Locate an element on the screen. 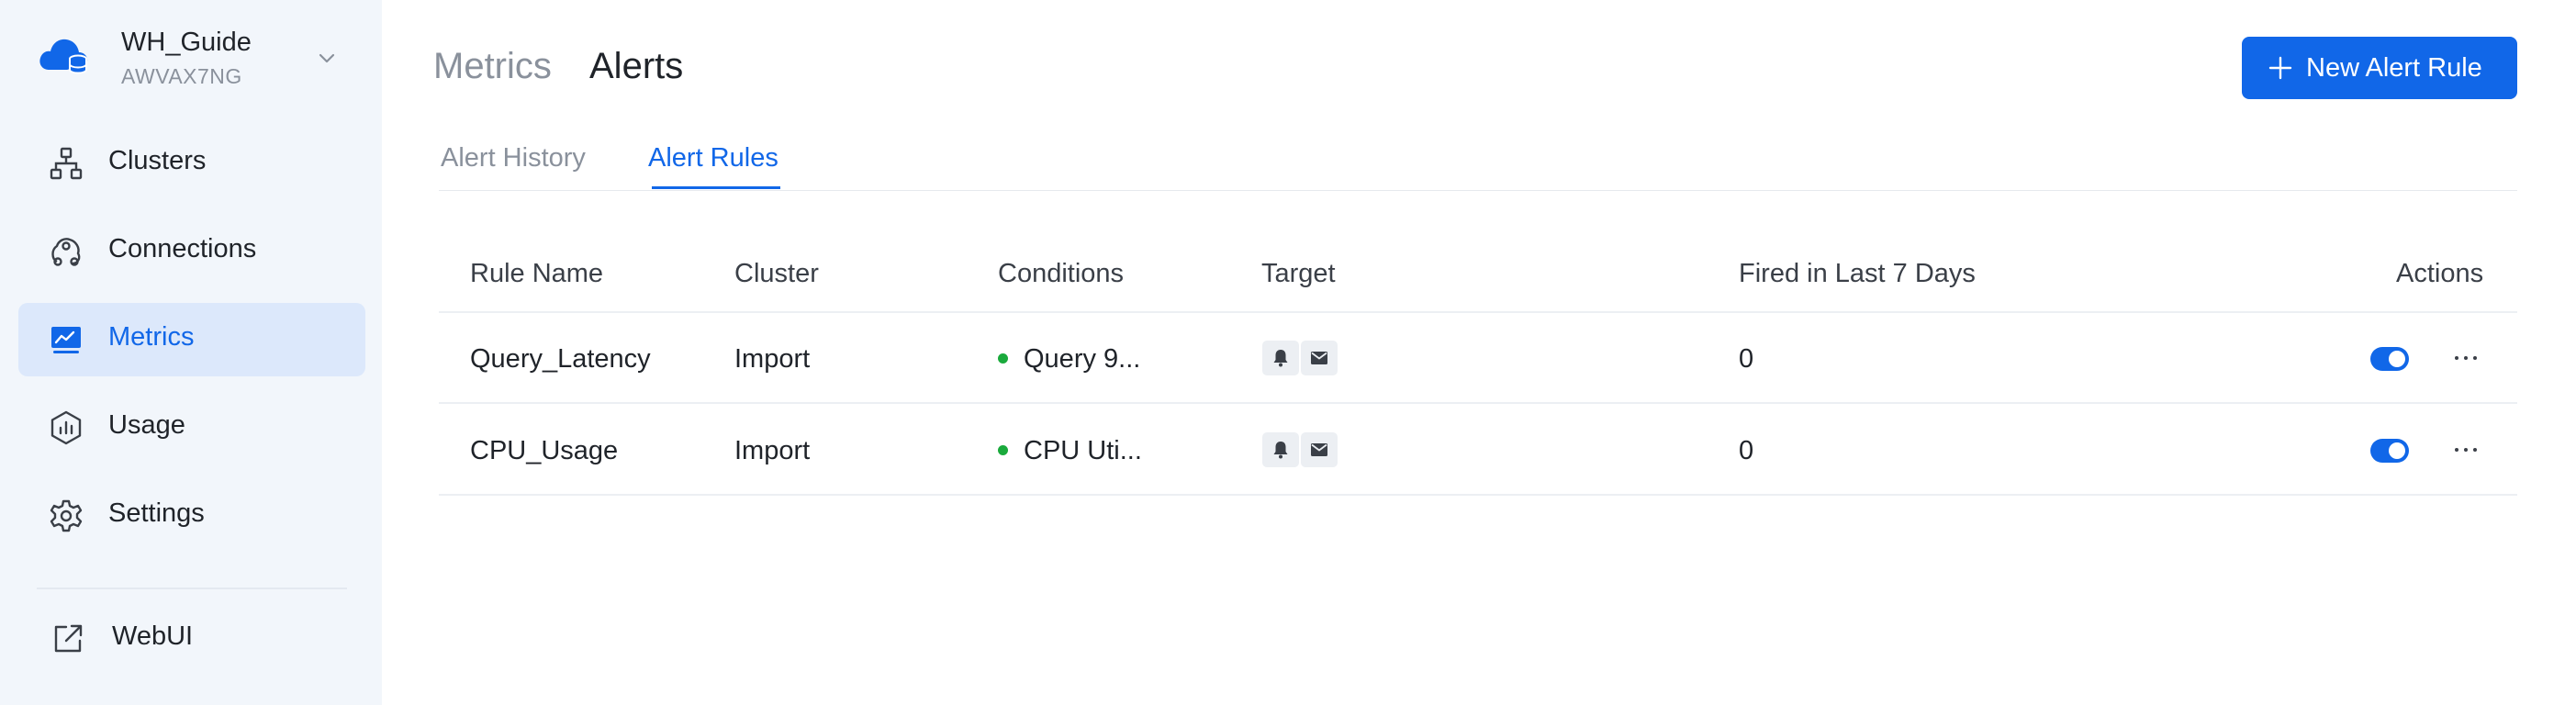  table-header-divider is located at coordinates (1478, 312).